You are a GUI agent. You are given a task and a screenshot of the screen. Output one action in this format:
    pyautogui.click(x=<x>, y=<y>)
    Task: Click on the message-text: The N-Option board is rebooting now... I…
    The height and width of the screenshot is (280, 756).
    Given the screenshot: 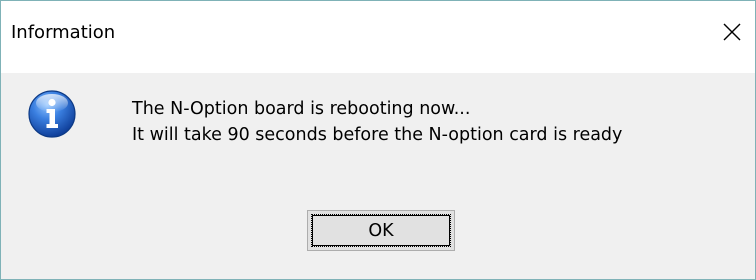 What is the action you would take?
    pyautogui.click(x=377, y=122)
    